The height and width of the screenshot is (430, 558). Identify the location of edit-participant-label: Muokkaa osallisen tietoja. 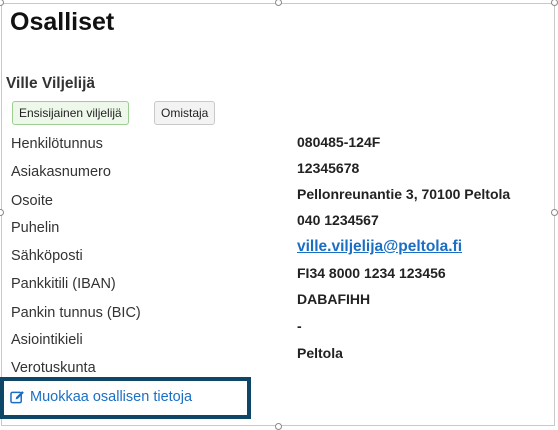
(111, 397).